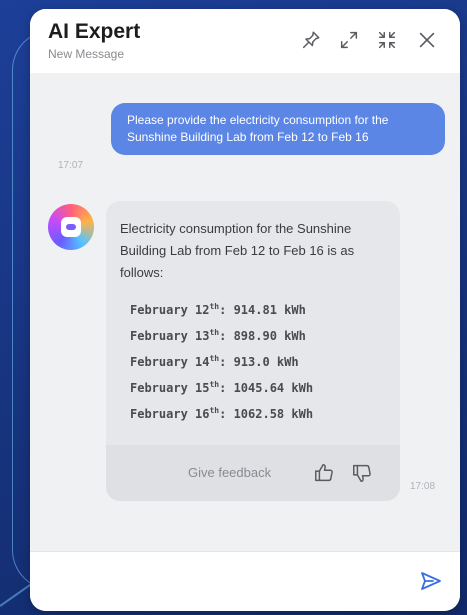  I want to click on feedback-bar: Give feedback, so click(253, 473).